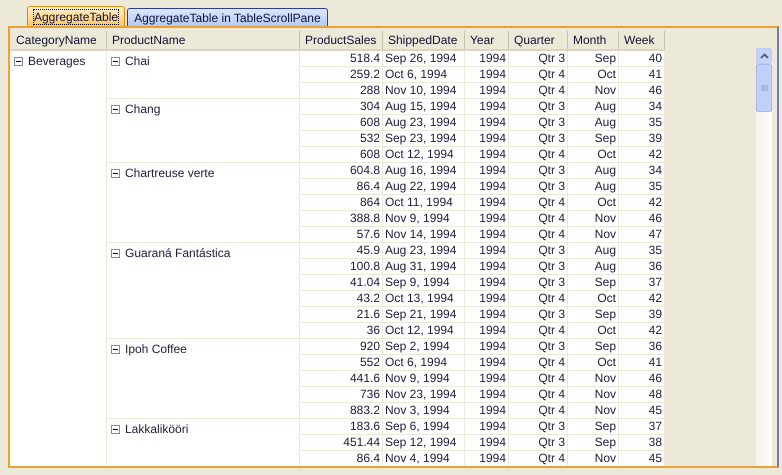 This screenshot has height=475, width=782. I want to click on table-cell: Sep 26, 1994, so click(424, 59).